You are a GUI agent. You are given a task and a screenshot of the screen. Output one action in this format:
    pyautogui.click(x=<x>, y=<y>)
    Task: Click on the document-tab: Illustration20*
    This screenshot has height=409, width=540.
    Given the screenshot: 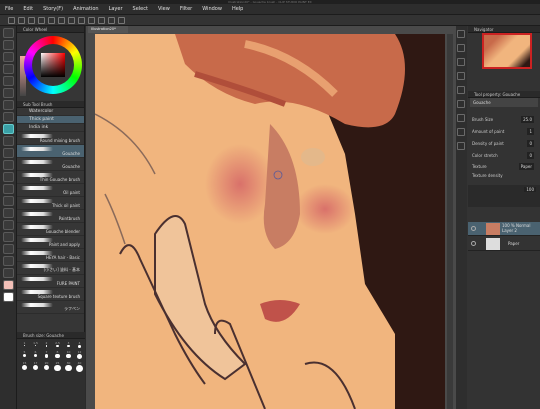 What is the action you would take?
    pyautogui.click(x=108, y=29)
    